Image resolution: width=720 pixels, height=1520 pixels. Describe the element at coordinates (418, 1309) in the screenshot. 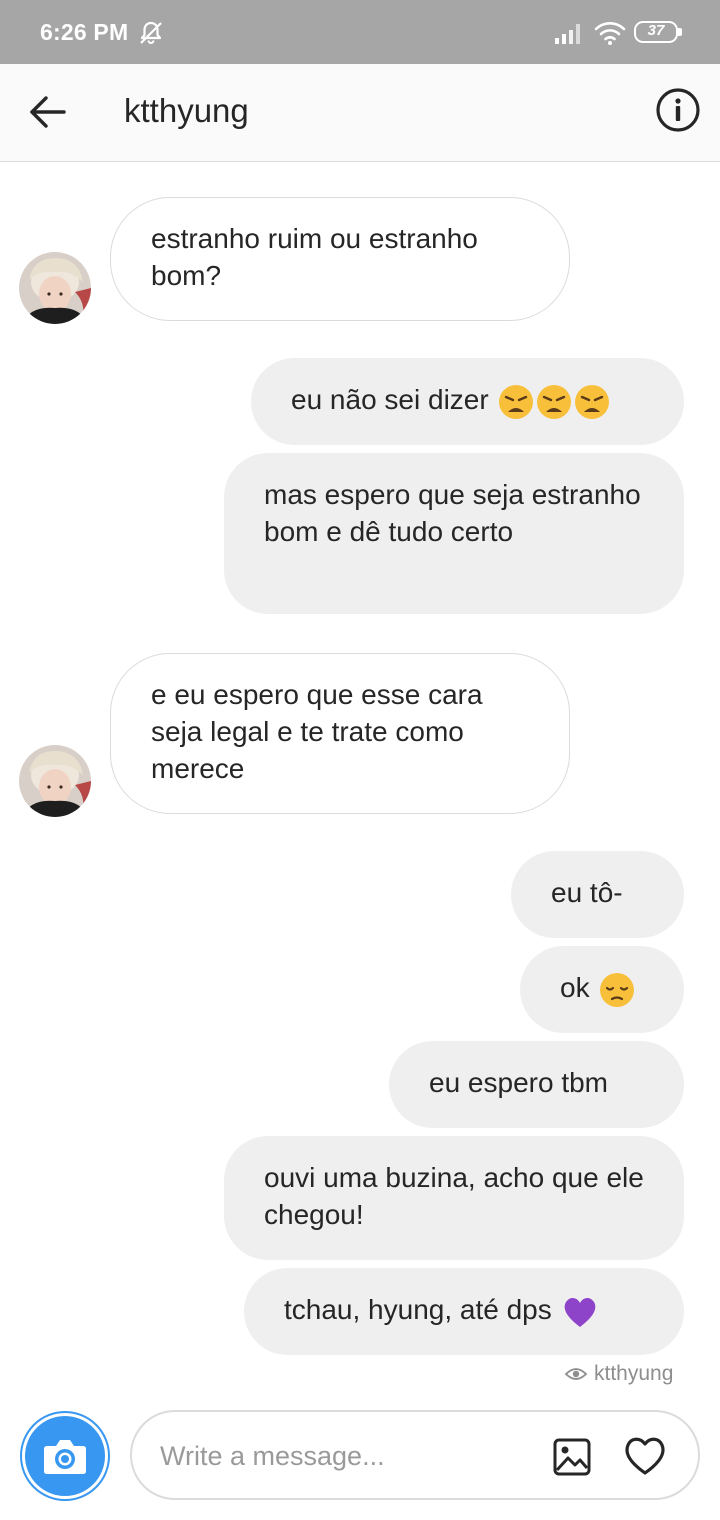

I see `message-text: tchau, hyung, até dps` at that location.